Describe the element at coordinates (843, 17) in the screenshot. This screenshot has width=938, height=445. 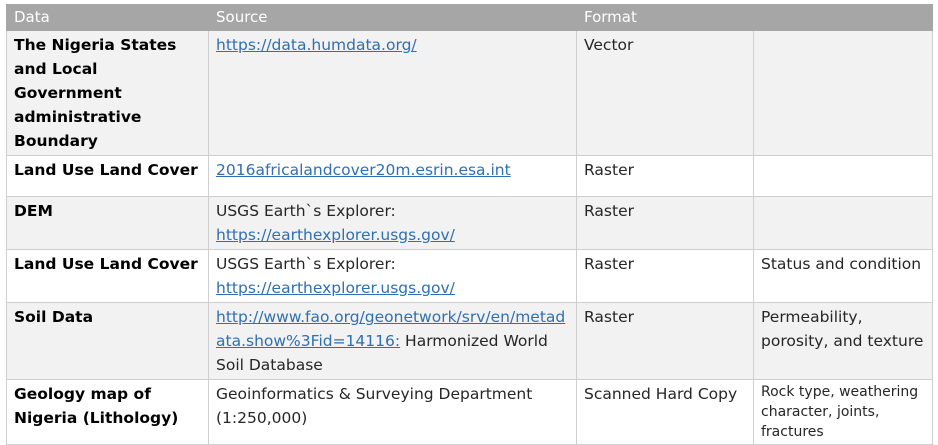
I see `header-notes` at that location.